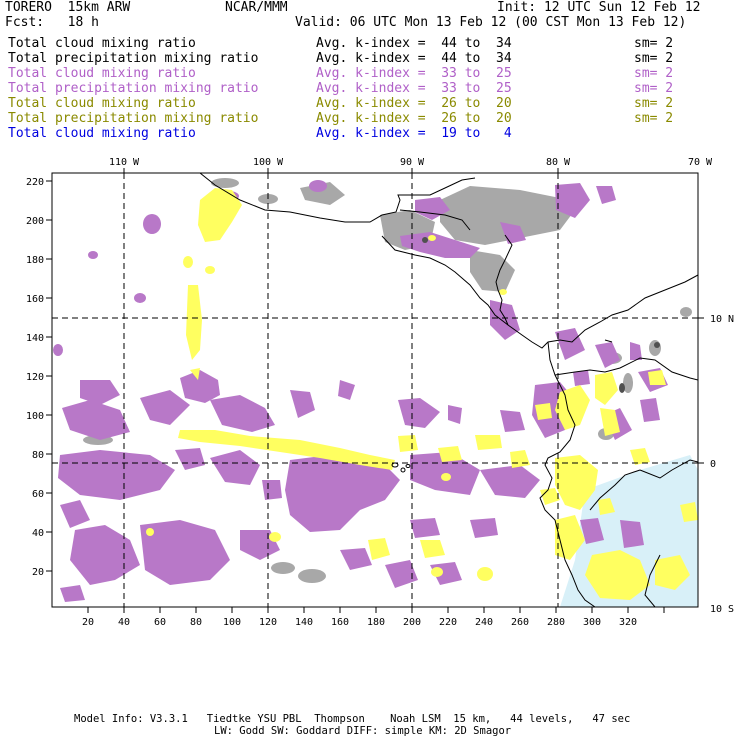  What do you see at coordinates (448, 622) in the screenshot?
I see `x-tick-label: 220` at bounding box center [448, 622].